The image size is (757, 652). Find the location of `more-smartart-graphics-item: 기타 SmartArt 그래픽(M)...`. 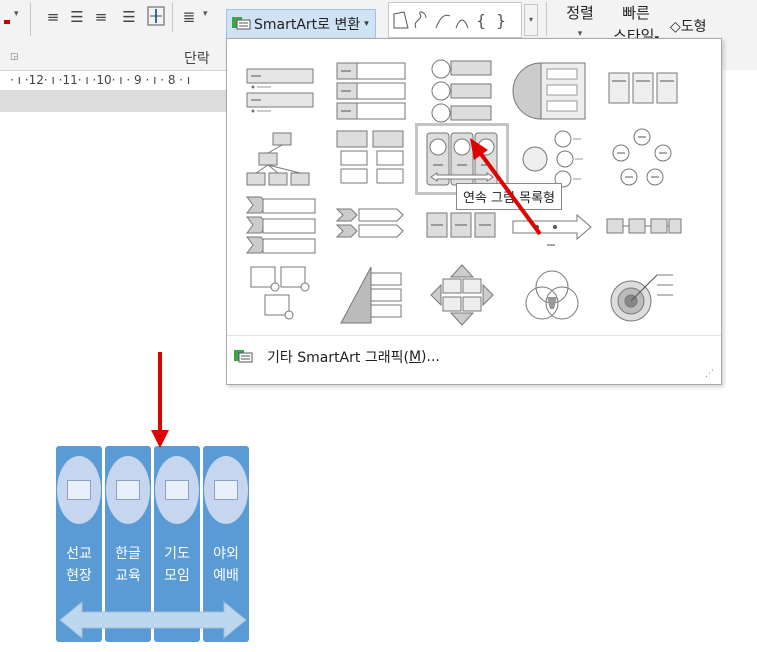

more-smartart-graphics-item: 기타 SmartArt 그래픽(M)... is located at coordinates (336, 357).